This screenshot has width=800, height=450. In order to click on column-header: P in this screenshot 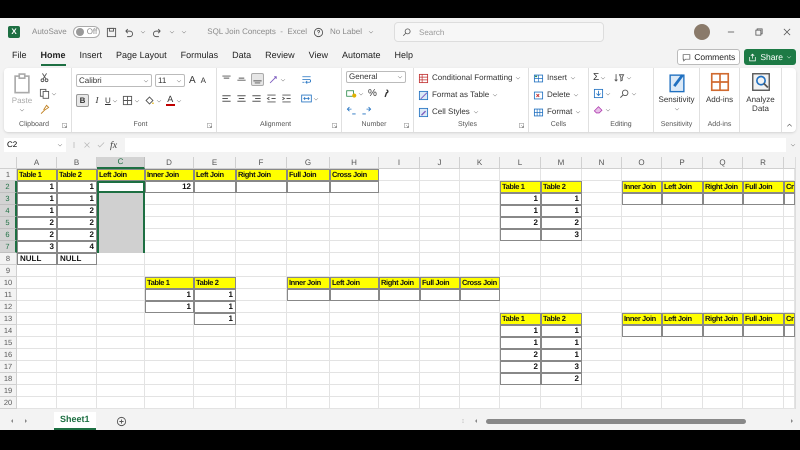, I will do `click(682, 163)`.